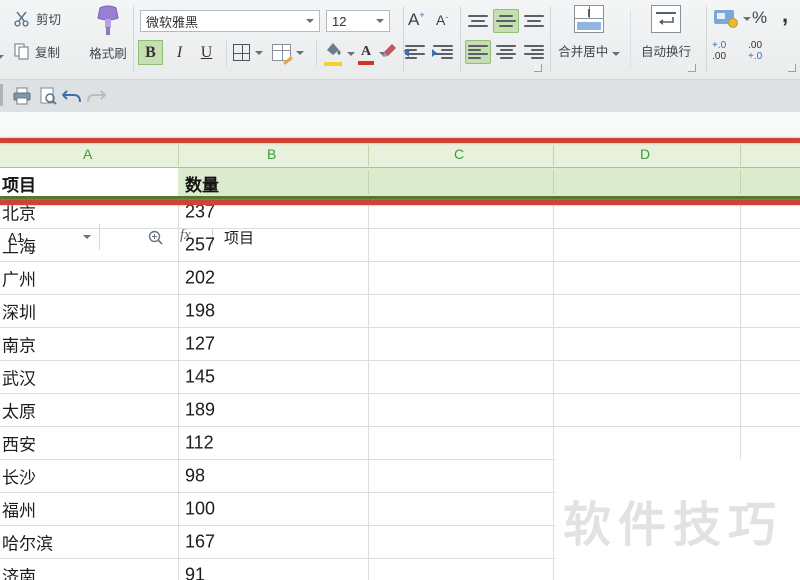 This screenshot has height=580, width=800. I want to click on copy-icon, so click(21, 51).